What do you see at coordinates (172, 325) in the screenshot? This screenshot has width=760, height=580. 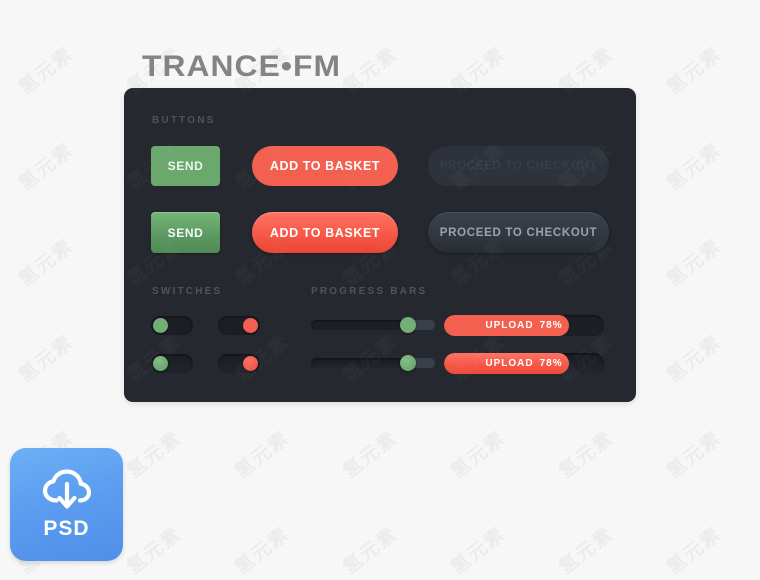 I see `toggle-switch-green-flat` at bounding box center [172, 325].